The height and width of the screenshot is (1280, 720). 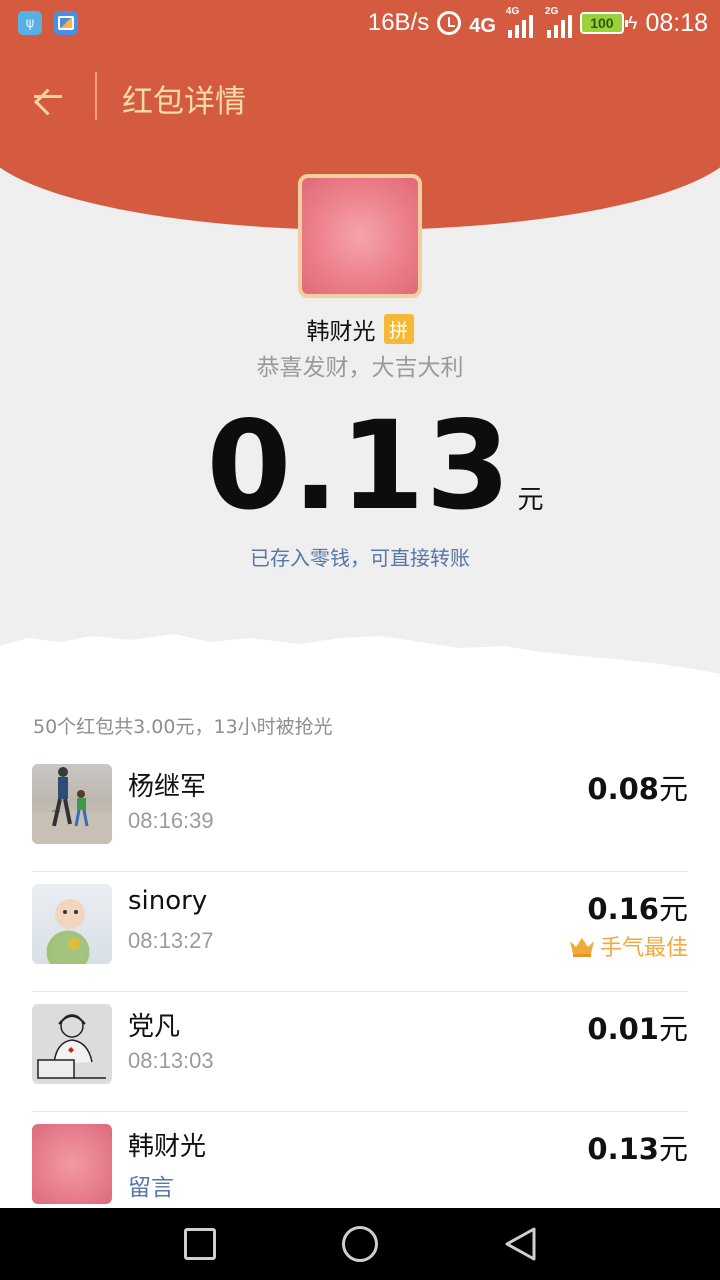 What do you see at coordinates (167, 1147) in the screenshot?
I see `recipient-name: 韩财光` at bounding box center [167, 1147].